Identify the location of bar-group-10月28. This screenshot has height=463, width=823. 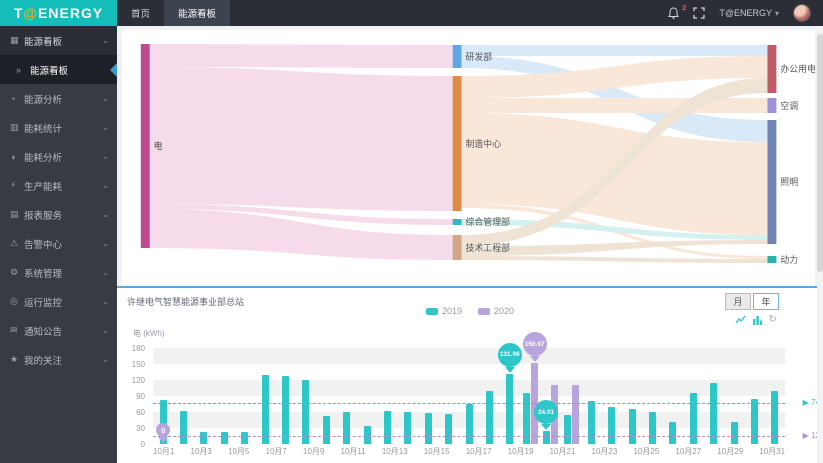
(714, 396).